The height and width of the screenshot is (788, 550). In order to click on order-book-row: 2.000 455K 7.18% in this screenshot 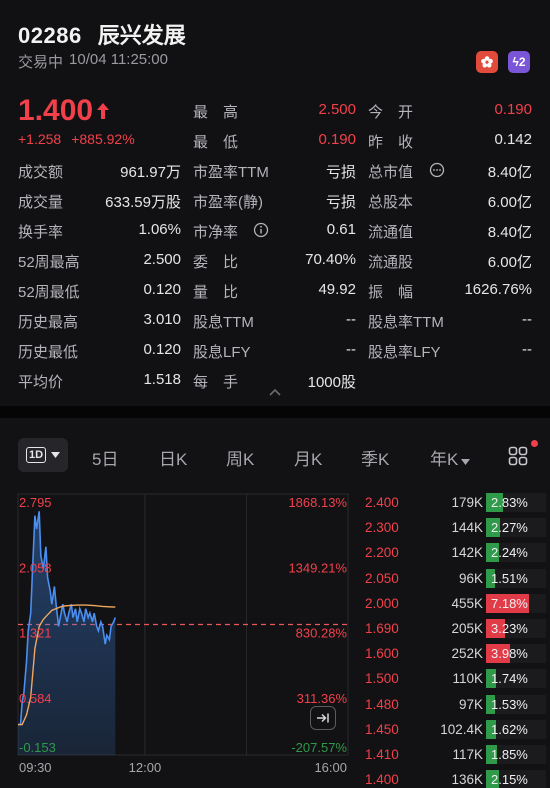, I will do `click(457, 603)`.